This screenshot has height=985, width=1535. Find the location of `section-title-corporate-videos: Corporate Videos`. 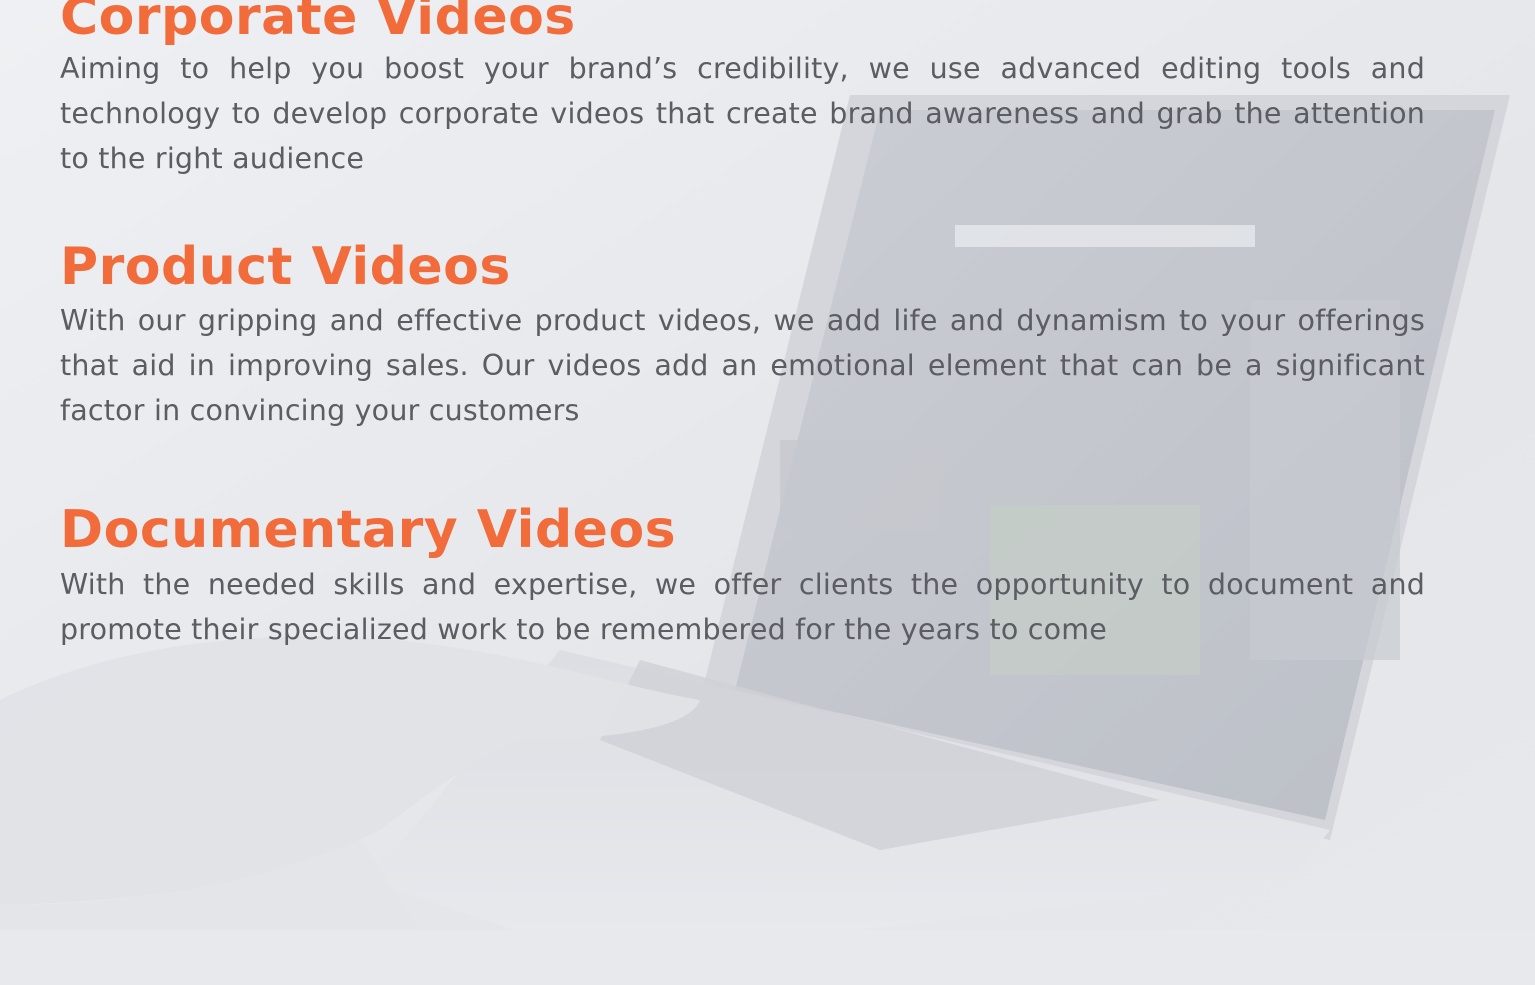

section-title-corporate-videos: Corporate Videos is located at coordinates (318, 23).